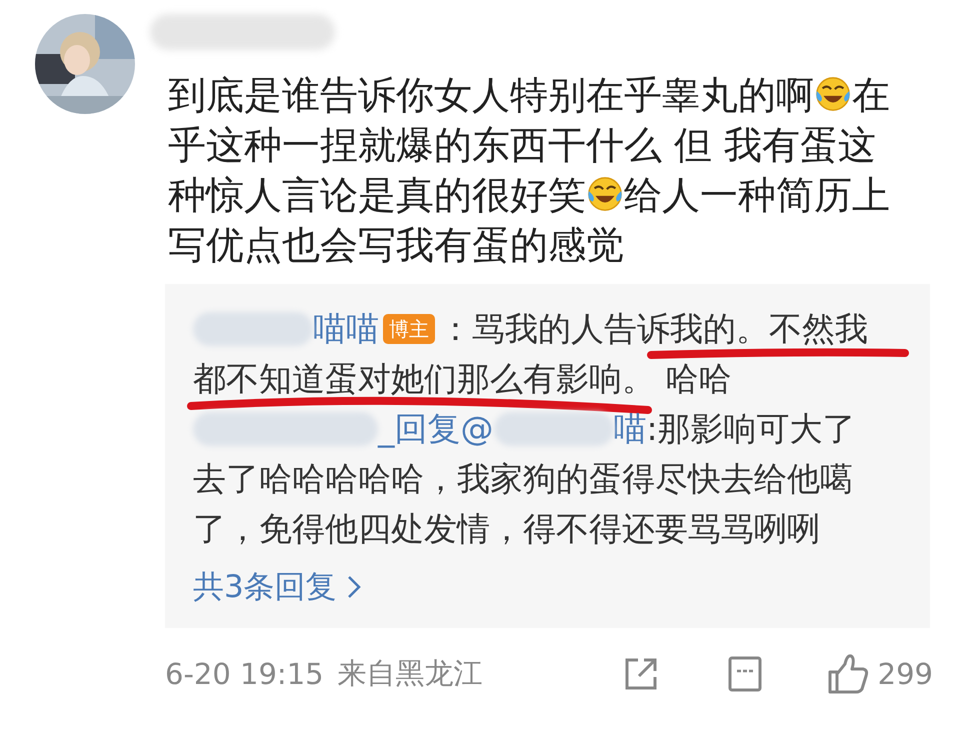 This screenshot has height=733, width=960. Describe the element at coordinates (848, 674) in the screenshot. I see `like-icon` at that location.